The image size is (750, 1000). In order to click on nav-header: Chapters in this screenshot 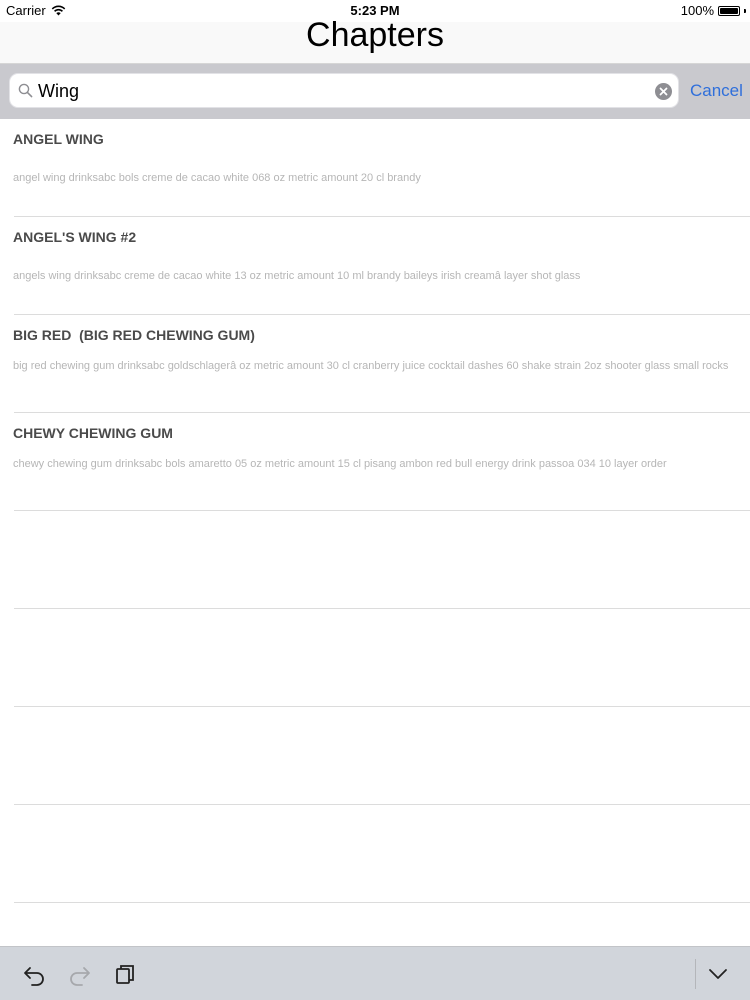, I will do `click(375, 40)`.